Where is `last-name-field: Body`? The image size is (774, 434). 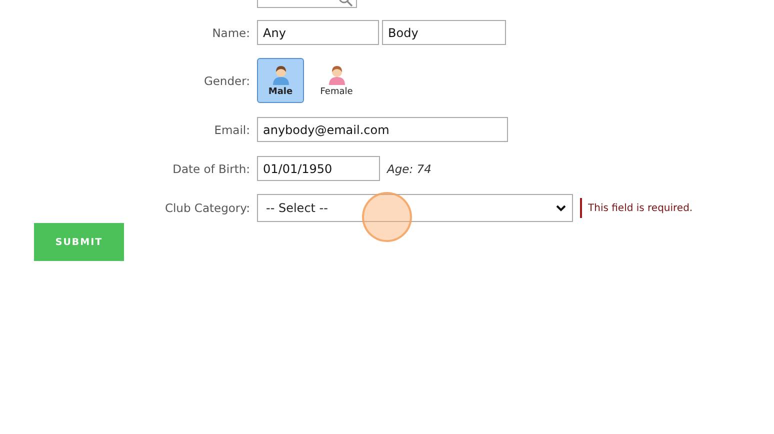
last-name-field: Body is located at coordinates (444, 32).